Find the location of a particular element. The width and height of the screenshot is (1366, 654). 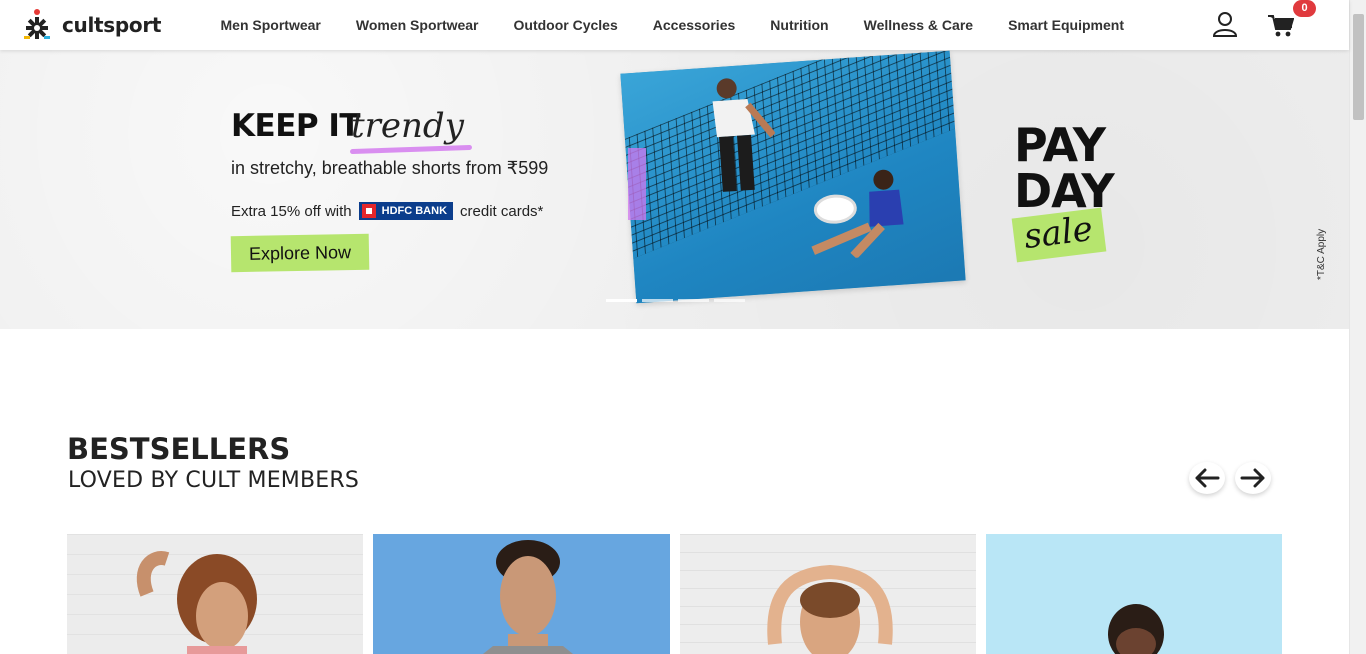

nav-outdoor-cycles: Outdoor Cycles is located at coordinates (566, 25).